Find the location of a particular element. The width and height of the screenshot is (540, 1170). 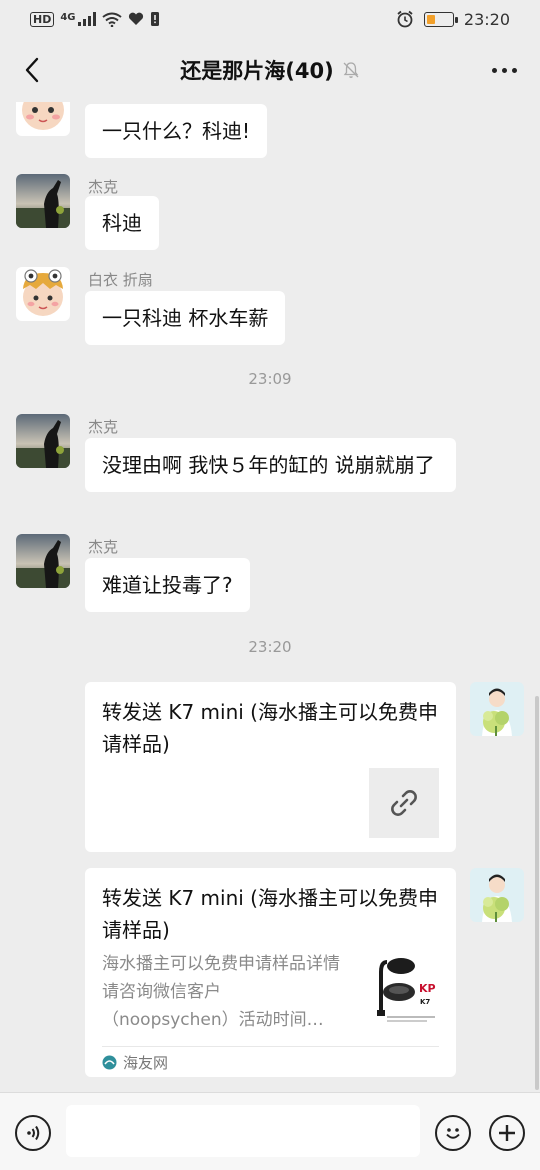

heart-icon is located at coordinates (135, 18).